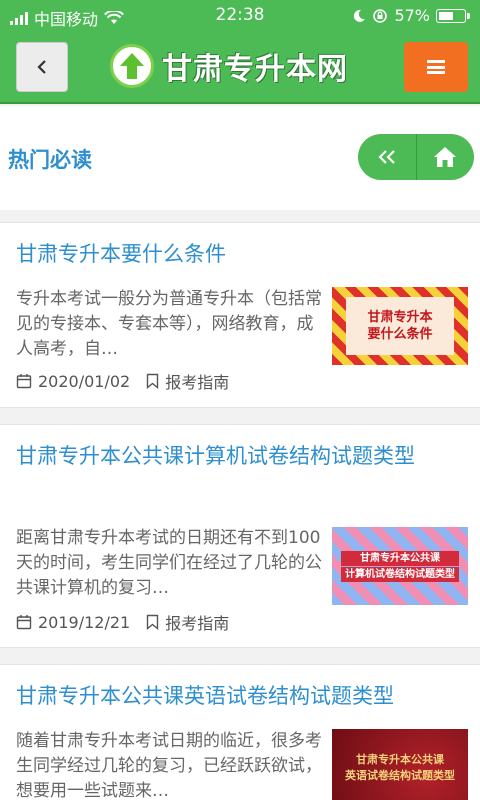  I want to click on back-list-button, so click(387, 157).